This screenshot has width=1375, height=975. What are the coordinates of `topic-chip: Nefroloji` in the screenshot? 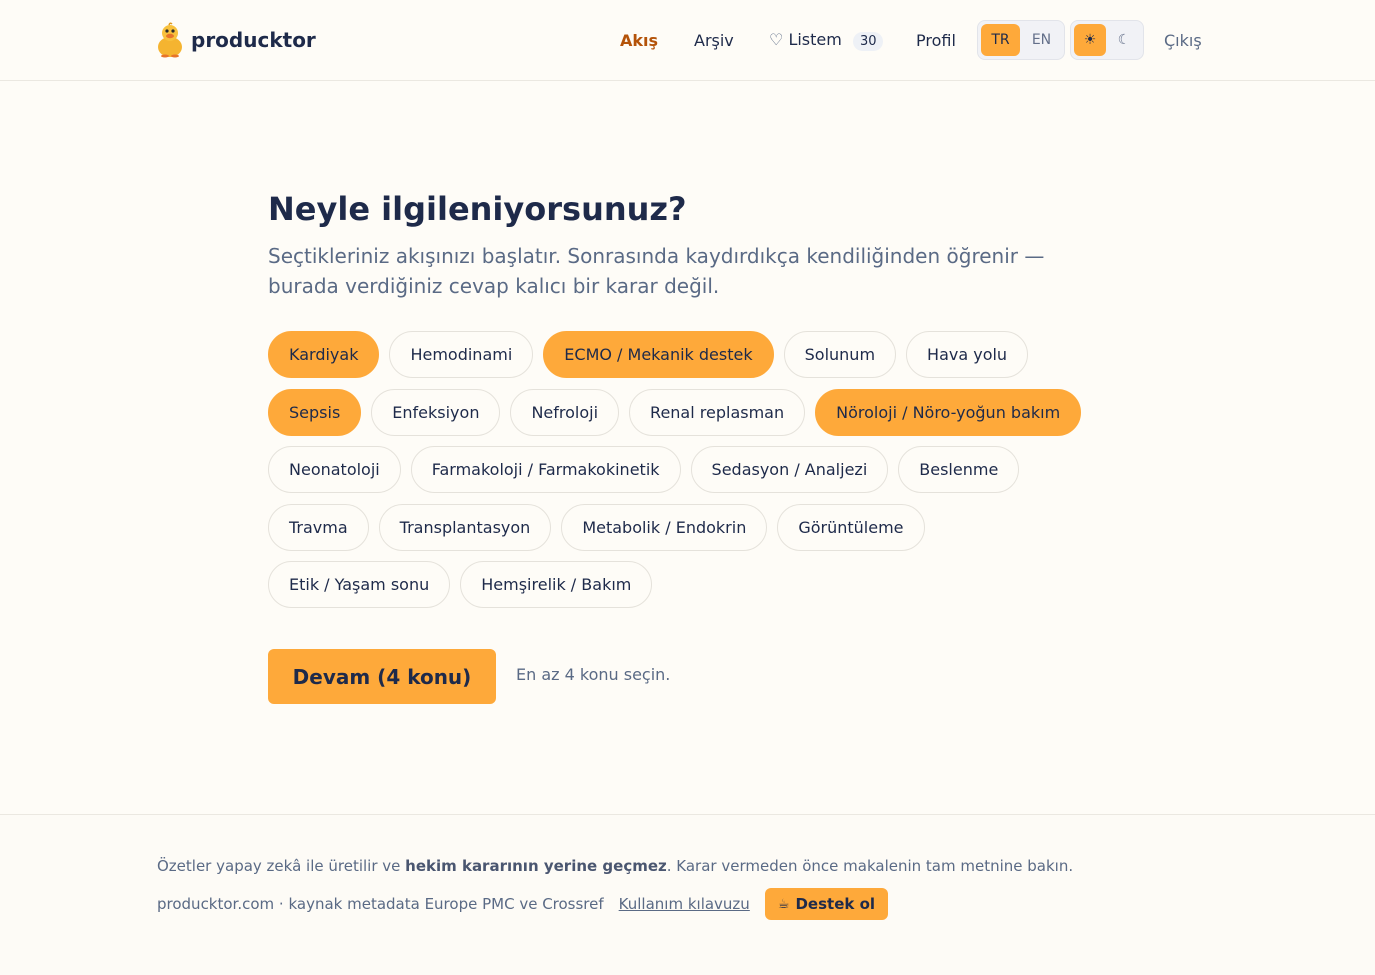 It's located at (565, 412).